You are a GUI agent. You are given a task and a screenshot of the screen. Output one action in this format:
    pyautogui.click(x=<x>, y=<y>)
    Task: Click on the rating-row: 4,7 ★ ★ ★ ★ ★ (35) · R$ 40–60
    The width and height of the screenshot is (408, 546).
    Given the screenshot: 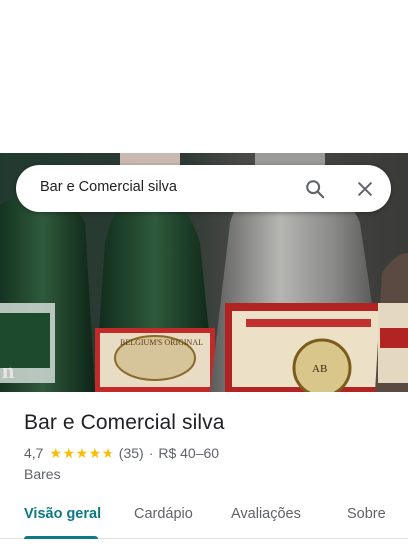 What is the action you would take?
    pyautogui.click(x=121, y=453)
    